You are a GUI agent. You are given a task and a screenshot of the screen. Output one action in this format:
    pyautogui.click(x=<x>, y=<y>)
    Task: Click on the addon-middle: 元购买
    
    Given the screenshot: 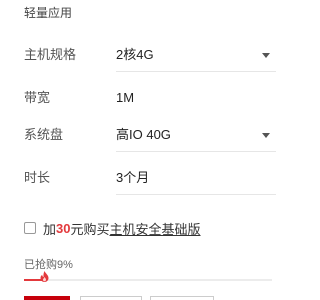 What is the action you would take?
    pyautogui.click(x=90, y=229)
    